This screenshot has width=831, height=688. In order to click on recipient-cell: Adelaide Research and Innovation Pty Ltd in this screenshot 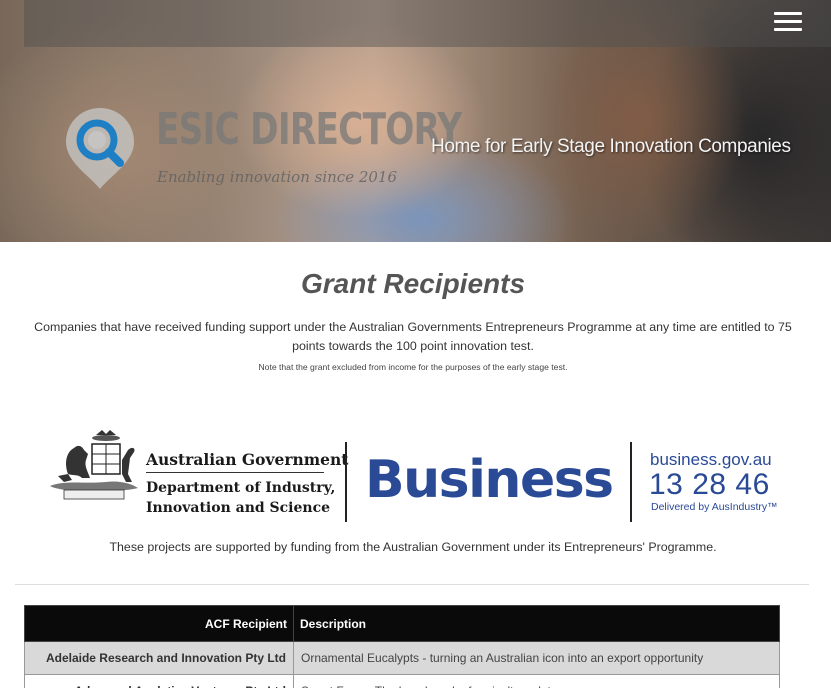, I will do `click(159, 658)`.